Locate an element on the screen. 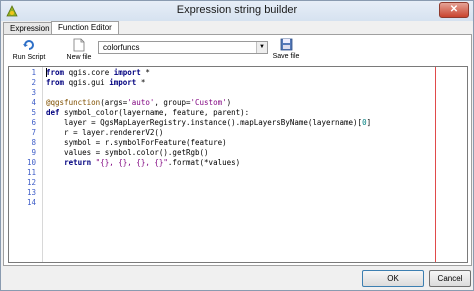 The image size is (474, 291). run-script-button: Run Script is located at coordinates (29, 49).